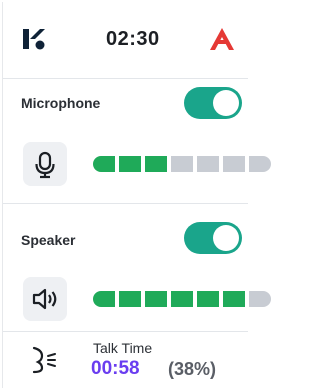 This screenshot has width=320, height=390. I want to click on clock: 02:30, so click(133, 39).